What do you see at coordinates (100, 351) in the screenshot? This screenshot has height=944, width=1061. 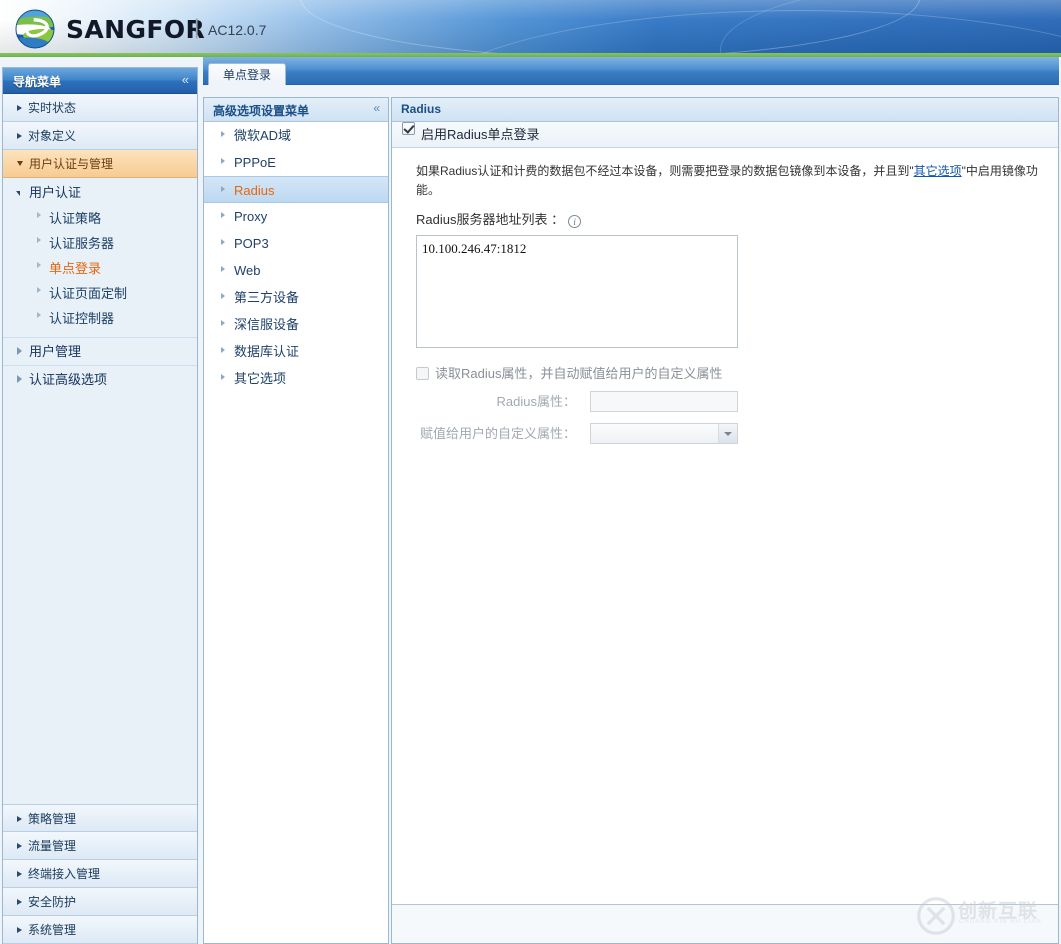 I see `sidebar-group-user-management: 用户管理` at bounding box center [100, 351].